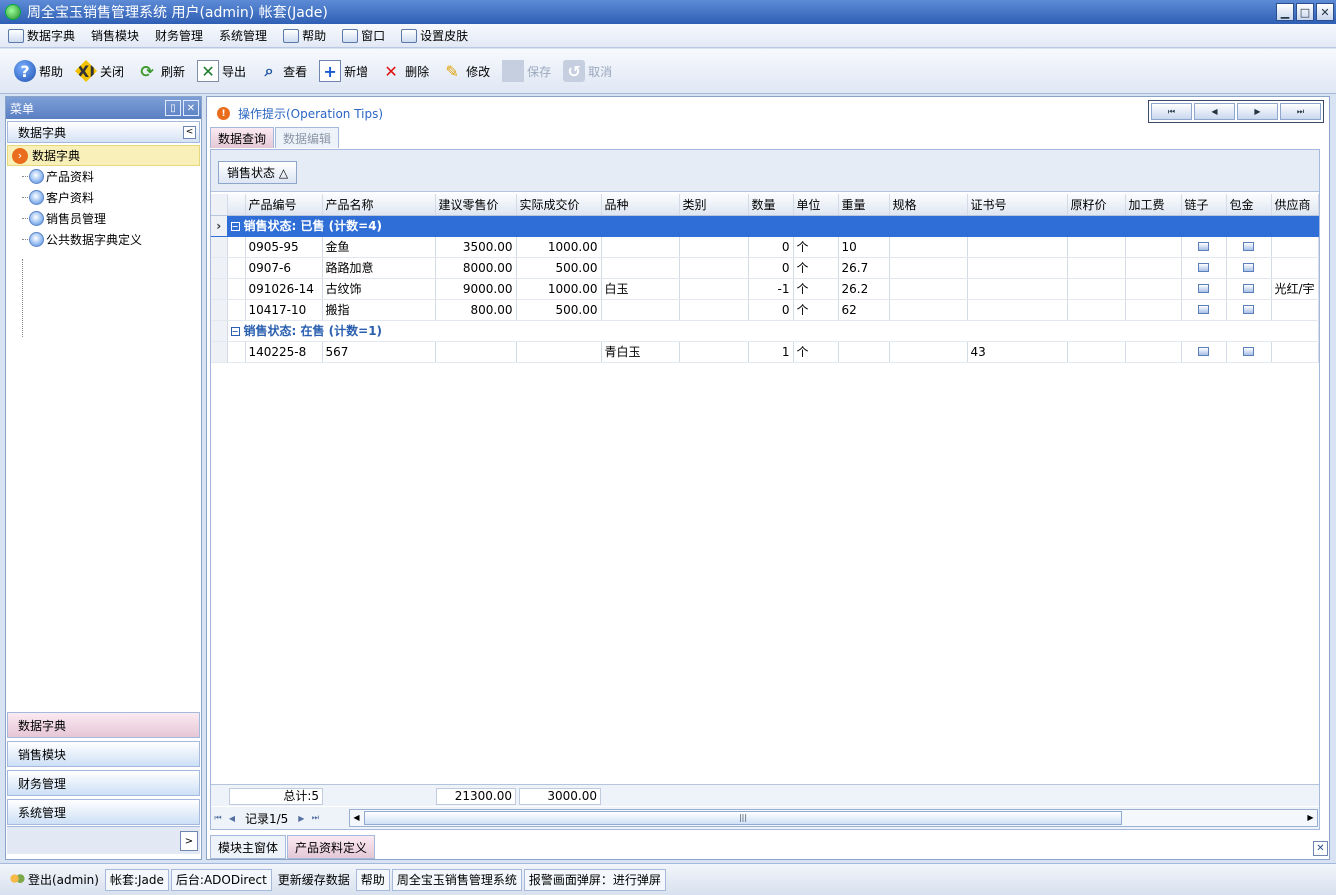  Describe the element at coordinates (1295, 205) in the screenshot. I see `col-header: 供应商` at that location.